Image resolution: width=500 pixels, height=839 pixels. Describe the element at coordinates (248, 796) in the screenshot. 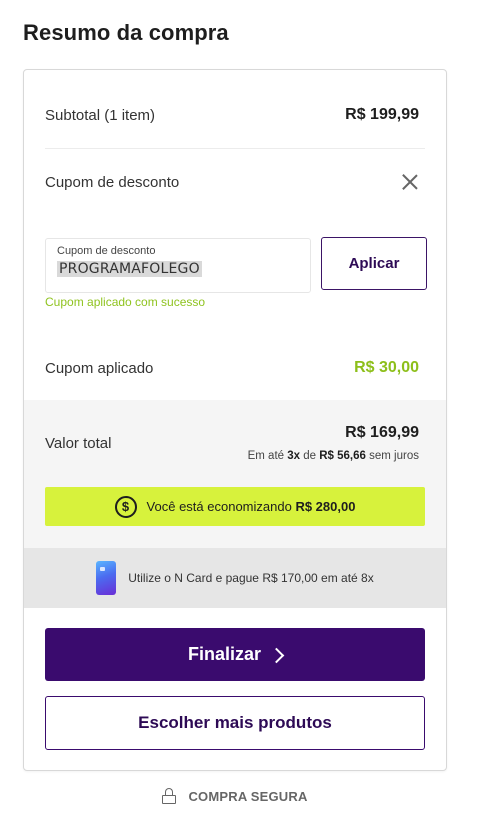

I see `secure-label: COMPRA SEGURA` at that location.